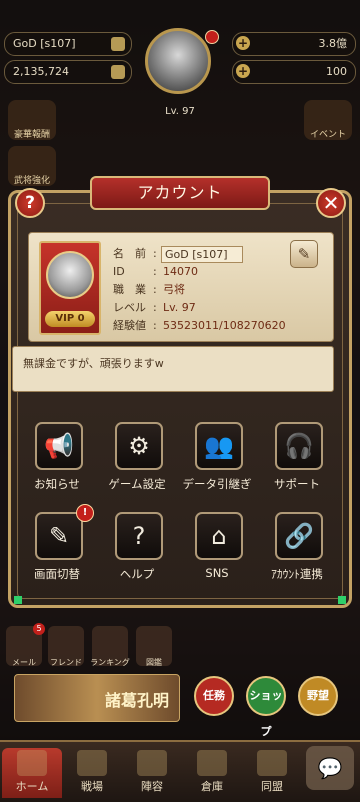  I want to click on chat-button: 💬, so click(330, 768).